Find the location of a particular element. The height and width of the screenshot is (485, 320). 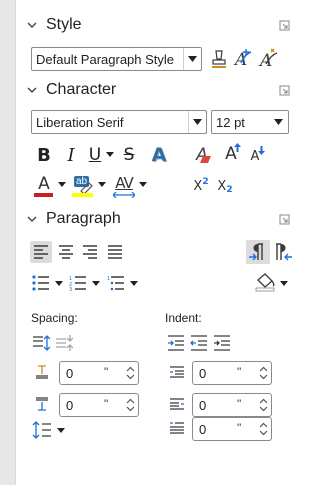

above-spacing-spinbox: 0 " is located at coordinates (99, 373).